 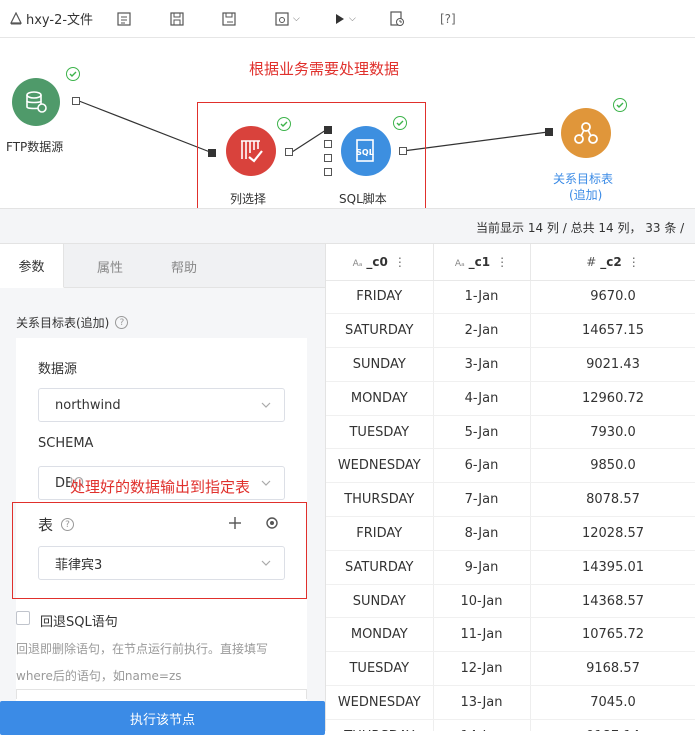 I want to click on table-cell: 10765.72, so click(x=612, y=635).